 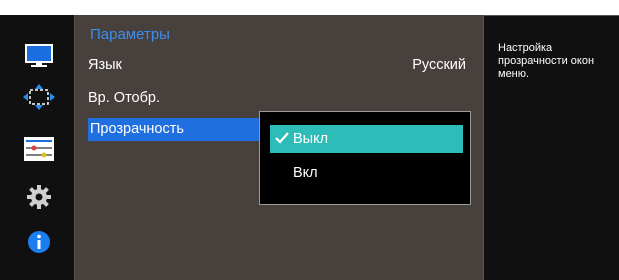 I want to click on monitor-icon, so click(x=39, y=56).